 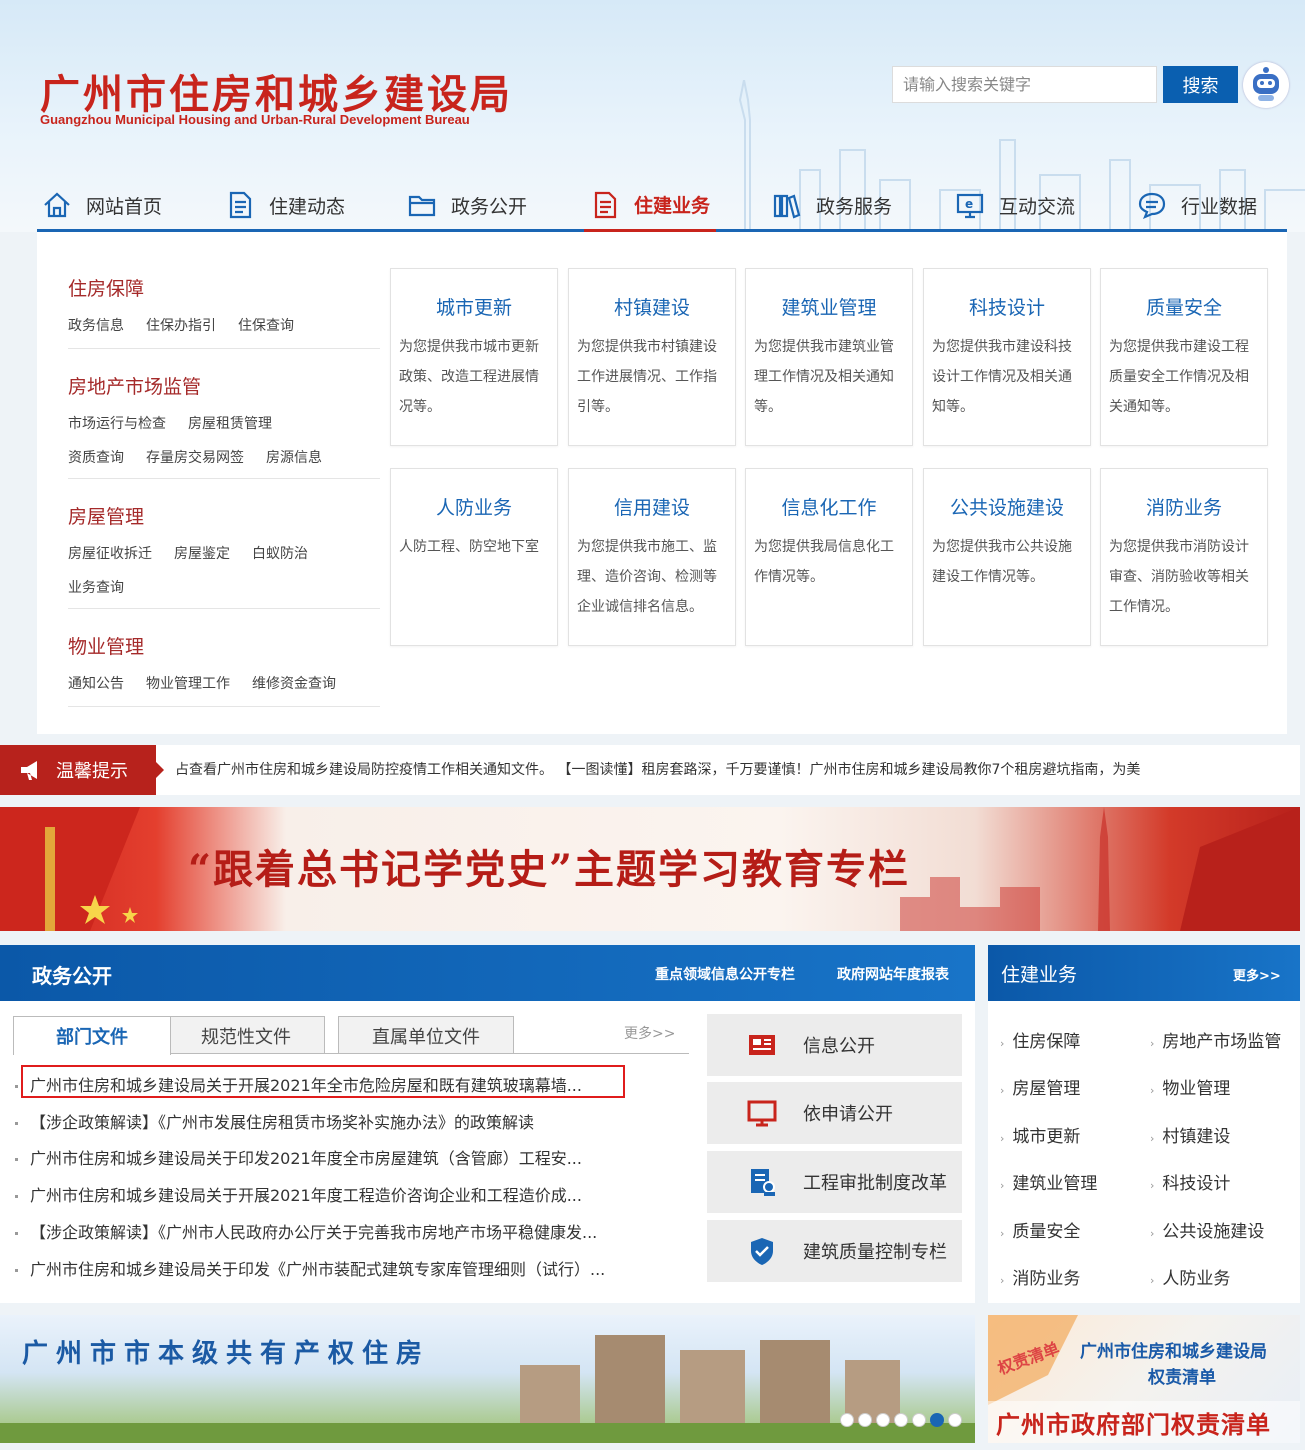 What do you see at coordinates (96, 325) in the screenshot?
I see `category-link: 政务信息` at bounding box center [96, 325].